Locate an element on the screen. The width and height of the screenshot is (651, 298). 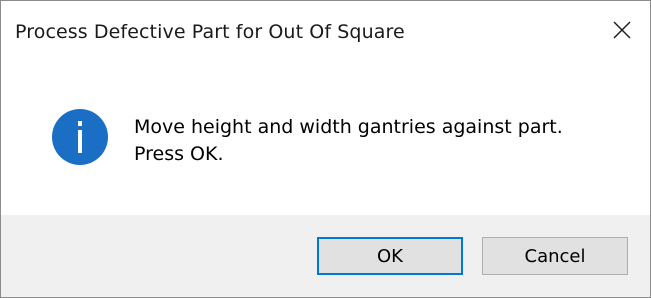
close-button is located at coordinates (622, 30).